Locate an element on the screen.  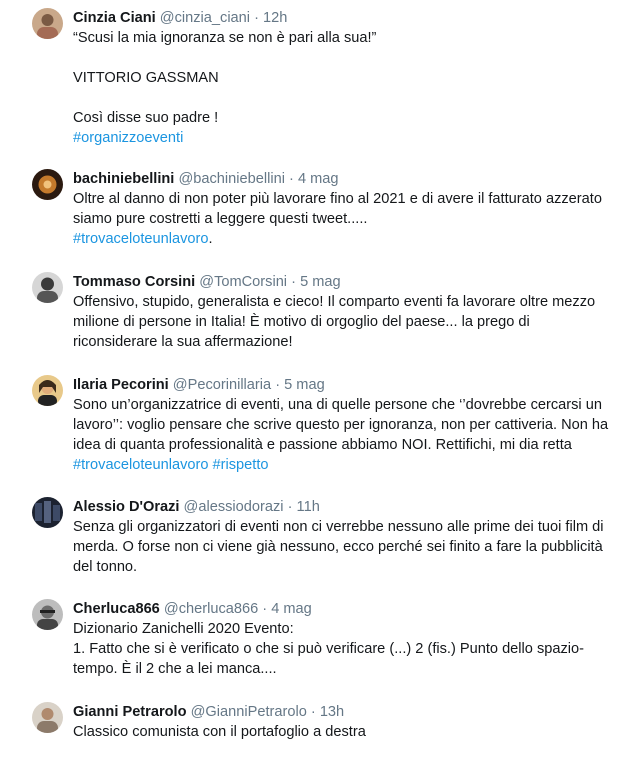
tweet-header: Cinzia Ciani @cinzia_ciani · 12h is located at coordinates (345, 18).